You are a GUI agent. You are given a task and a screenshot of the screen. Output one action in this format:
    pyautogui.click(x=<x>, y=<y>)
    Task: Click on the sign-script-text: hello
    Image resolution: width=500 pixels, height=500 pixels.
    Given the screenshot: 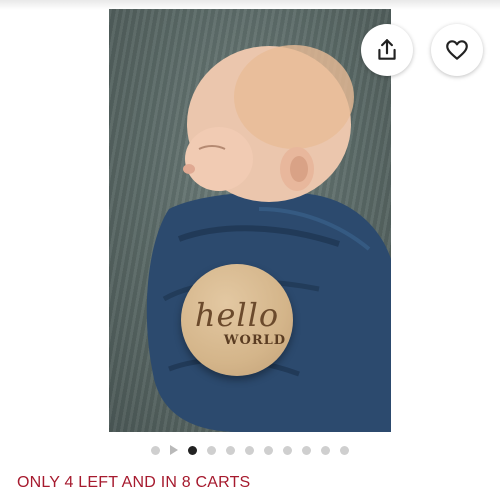 What is the action you would take?
    pyautogui.click(x=237, y=314)
    